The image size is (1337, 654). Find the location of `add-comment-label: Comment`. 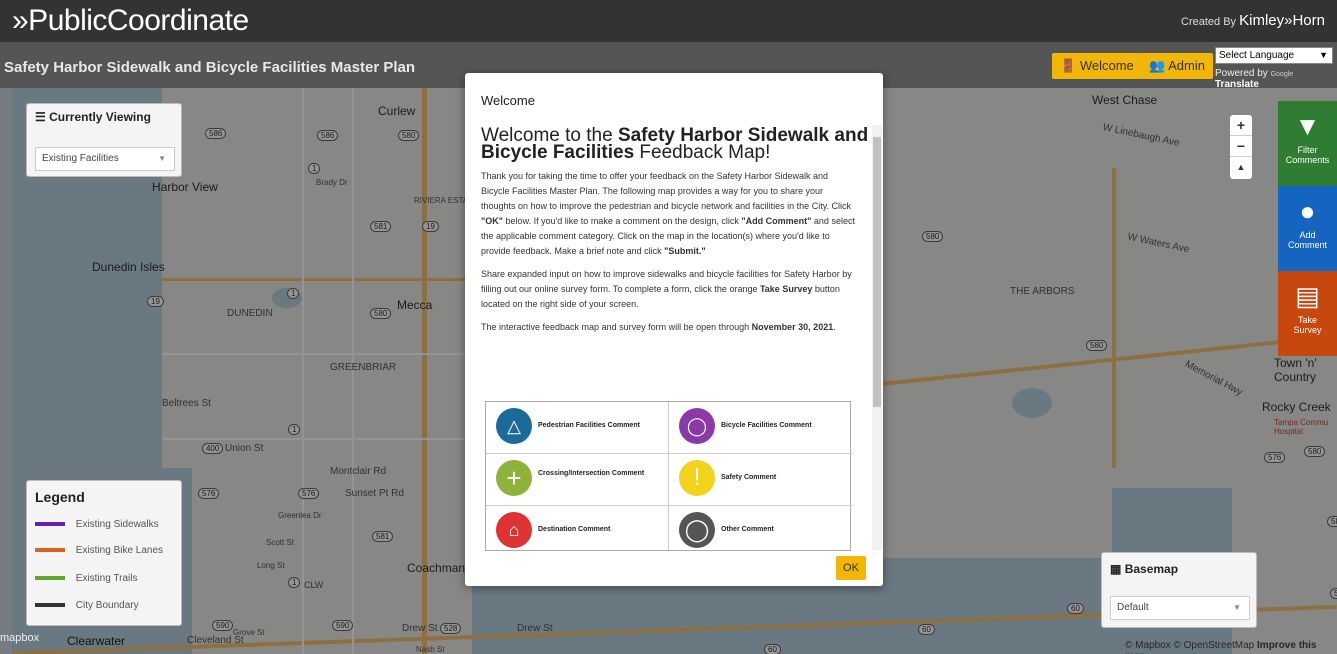

add-comment-label: Comment is located at coordinates (1307, 245).